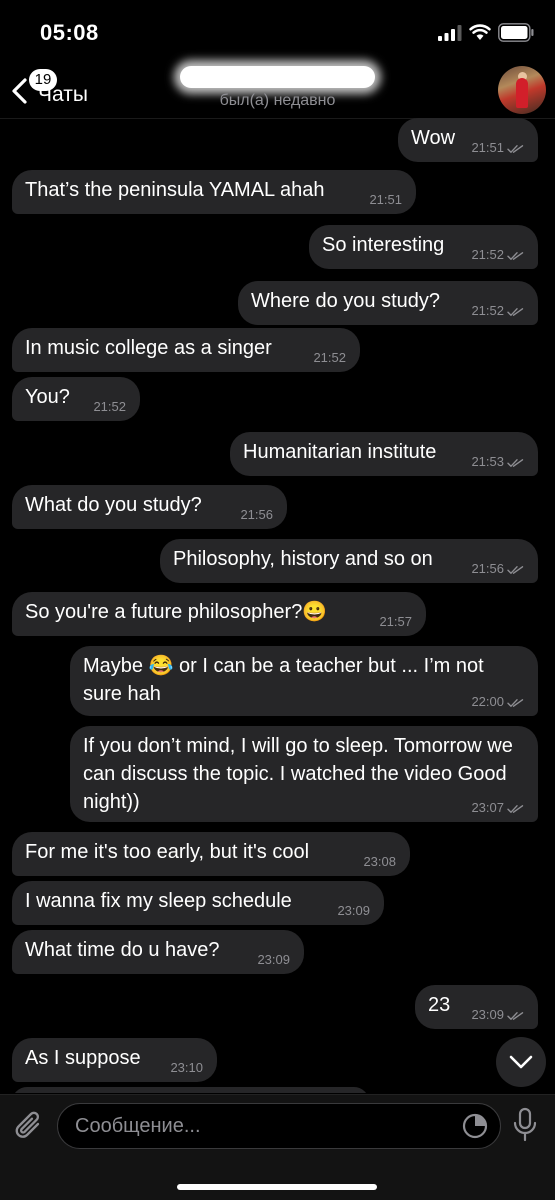  I want to click on chevron-down-icon, so click(521, 1062).